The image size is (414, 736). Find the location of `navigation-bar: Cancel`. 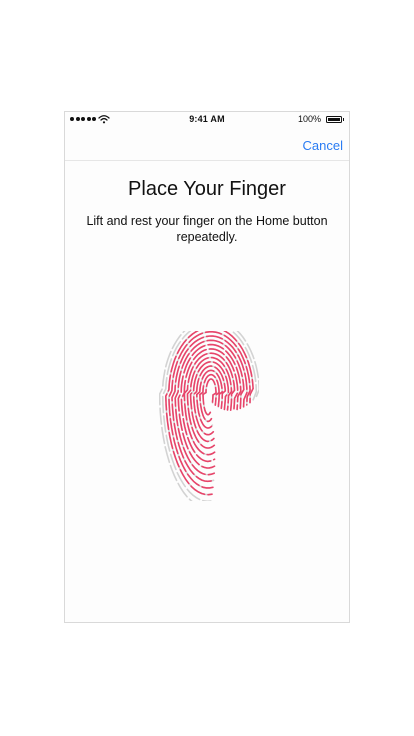

navigation-bar: Cancel is located at coordinates (207, 144).